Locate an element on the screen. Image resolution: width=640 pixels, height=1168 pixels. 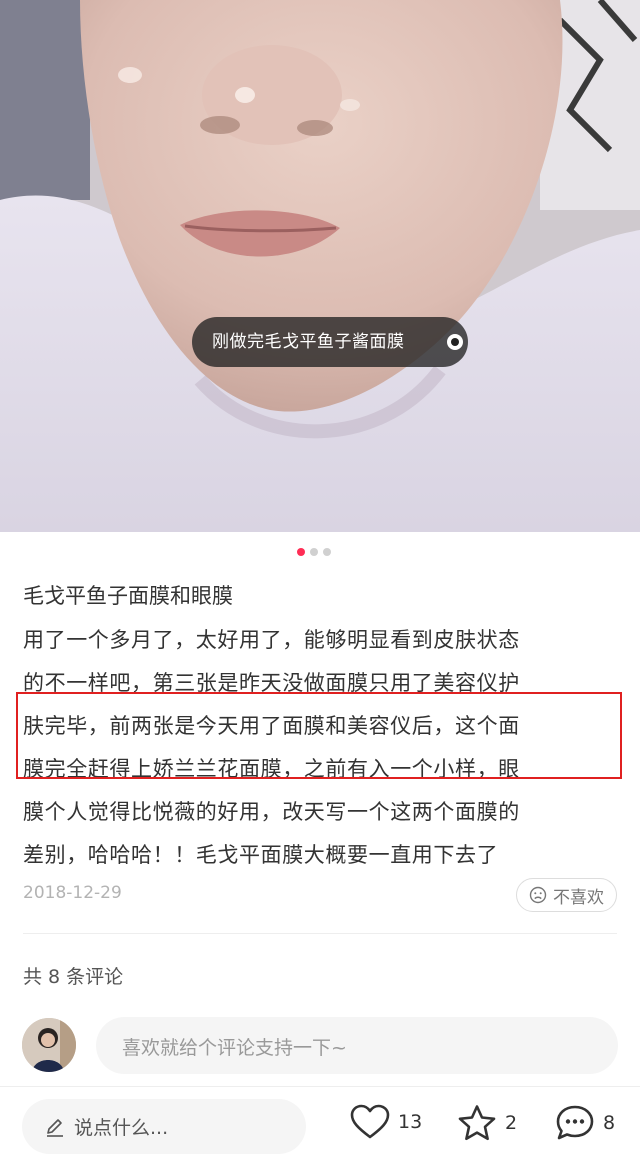
comment-count-badge: 8 is located at coordinates (609, 1123).